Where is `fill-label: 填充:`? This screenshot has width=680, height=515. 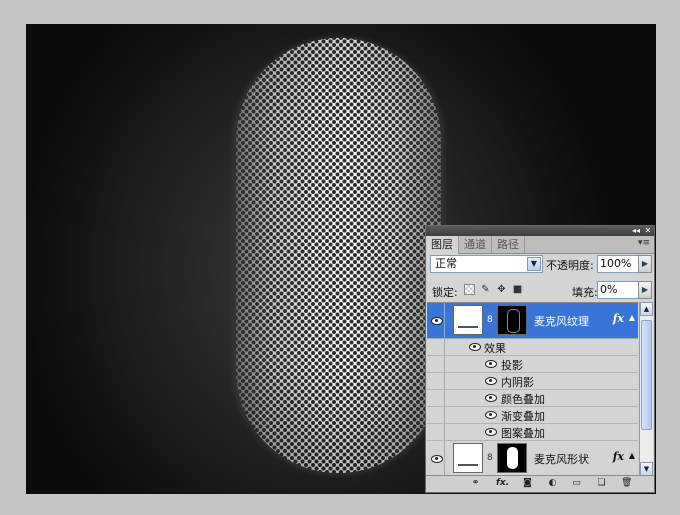
fill-label: 填充: is located at coordinates (585, 292).